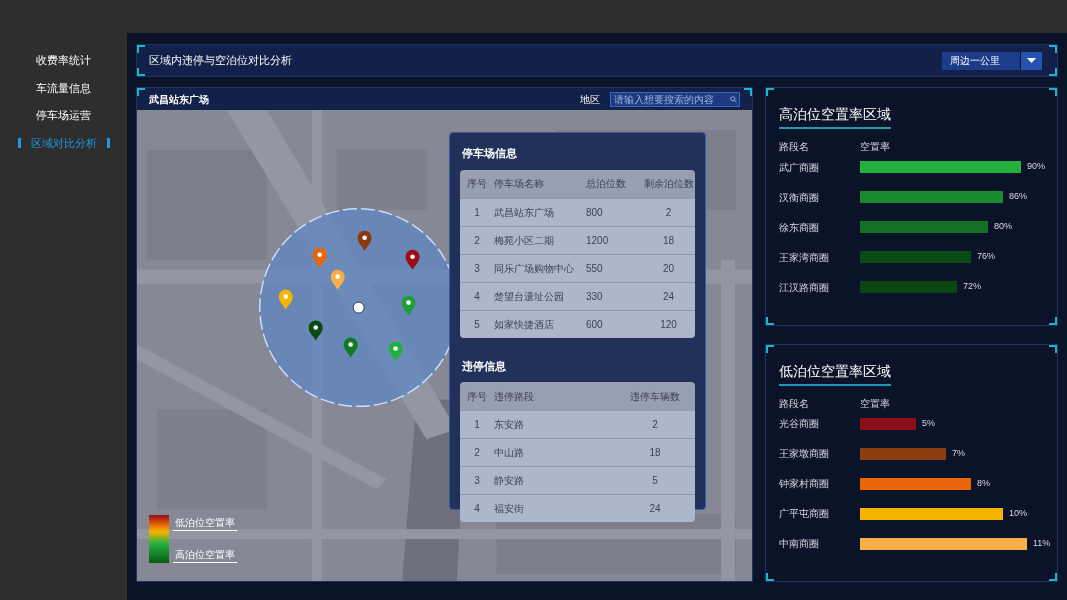 The height and width of the screenshot is (600, 1067). Describe the element at coordinates (509, 453) in the screenshot. I see `table-cell-text: 中山路` at that location.